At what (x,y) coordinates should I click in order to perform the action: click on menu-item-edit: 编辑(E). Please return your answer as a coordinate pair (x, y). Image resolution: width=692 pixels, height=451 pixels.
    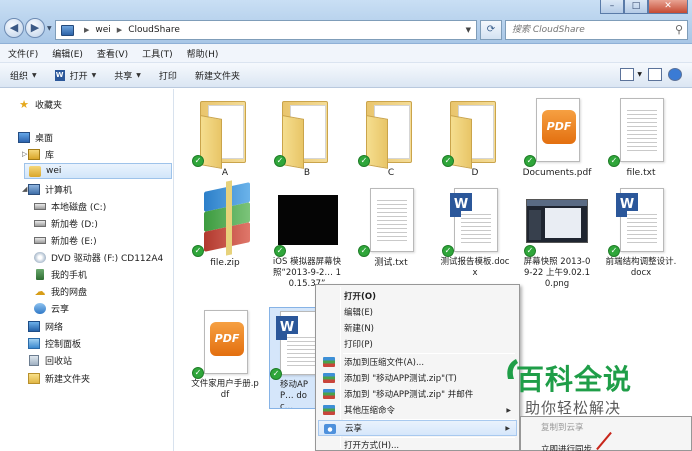
    Looking at the image, I should click on (417, 312).